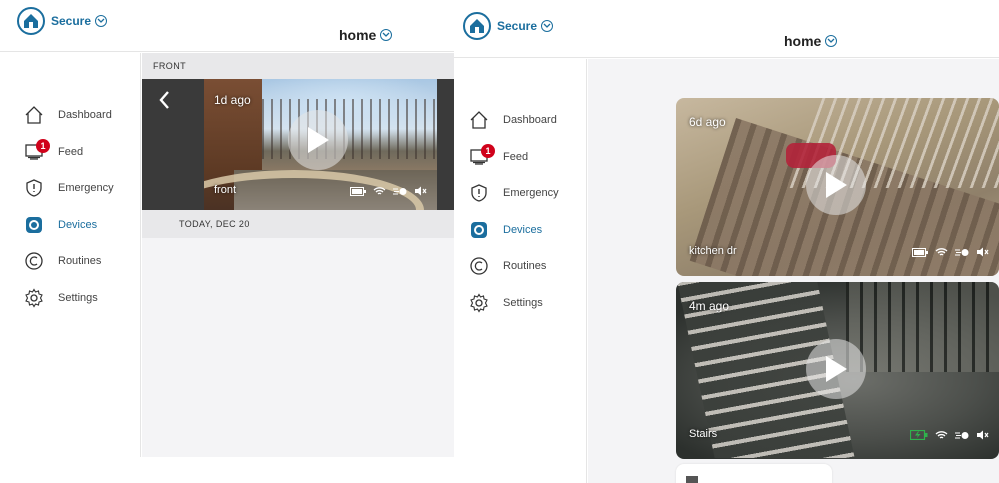 The height and width of the screenshot is (483, 999). I want to click on camera-thumbnail: 1d ago front, so click(320, 144).